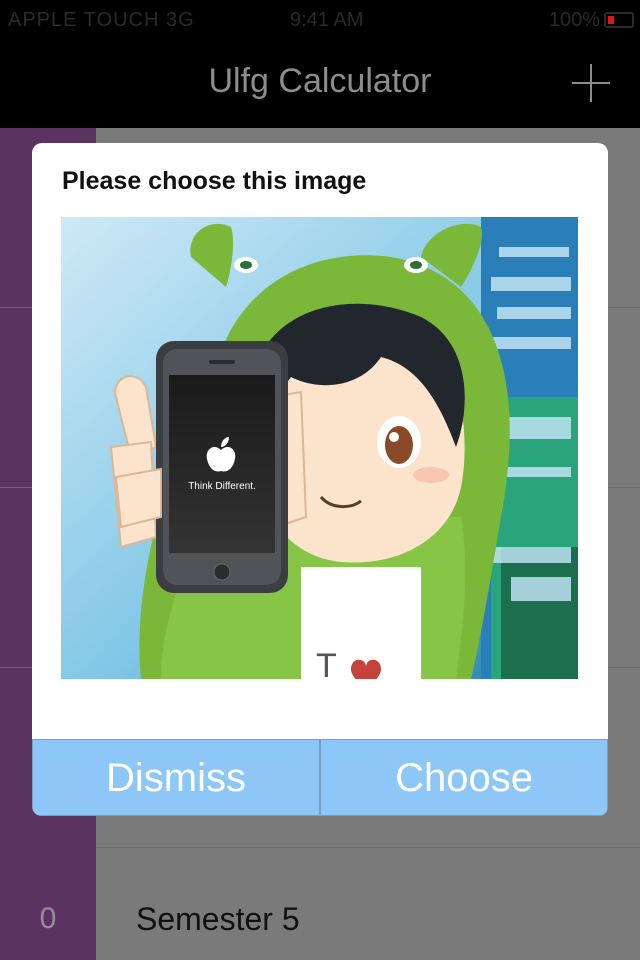 Image resolution: width=640 pixels, height=960 pixels. Describe the element at coordinates (48, 894) in the screenshot. I see `row-count-cell: 0` at that location.